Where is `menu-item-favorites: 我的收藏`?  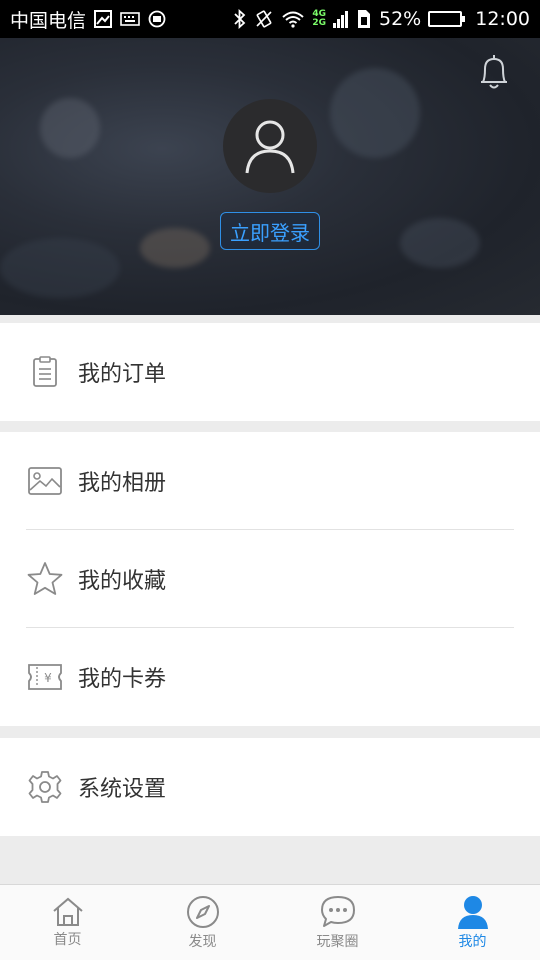
menu-item-favorites: 我的收藏 is located at coordinates (270, 579).